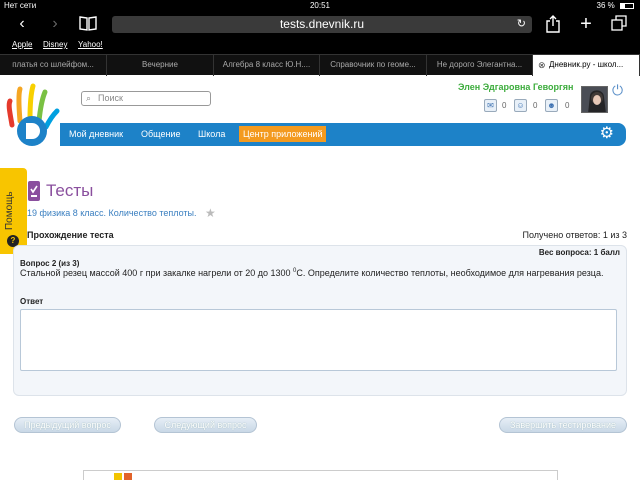 Image resolution: width=640 pixels, height=480 pixels. I want to click on section-title: Прохождение теста, so click(70, 235).